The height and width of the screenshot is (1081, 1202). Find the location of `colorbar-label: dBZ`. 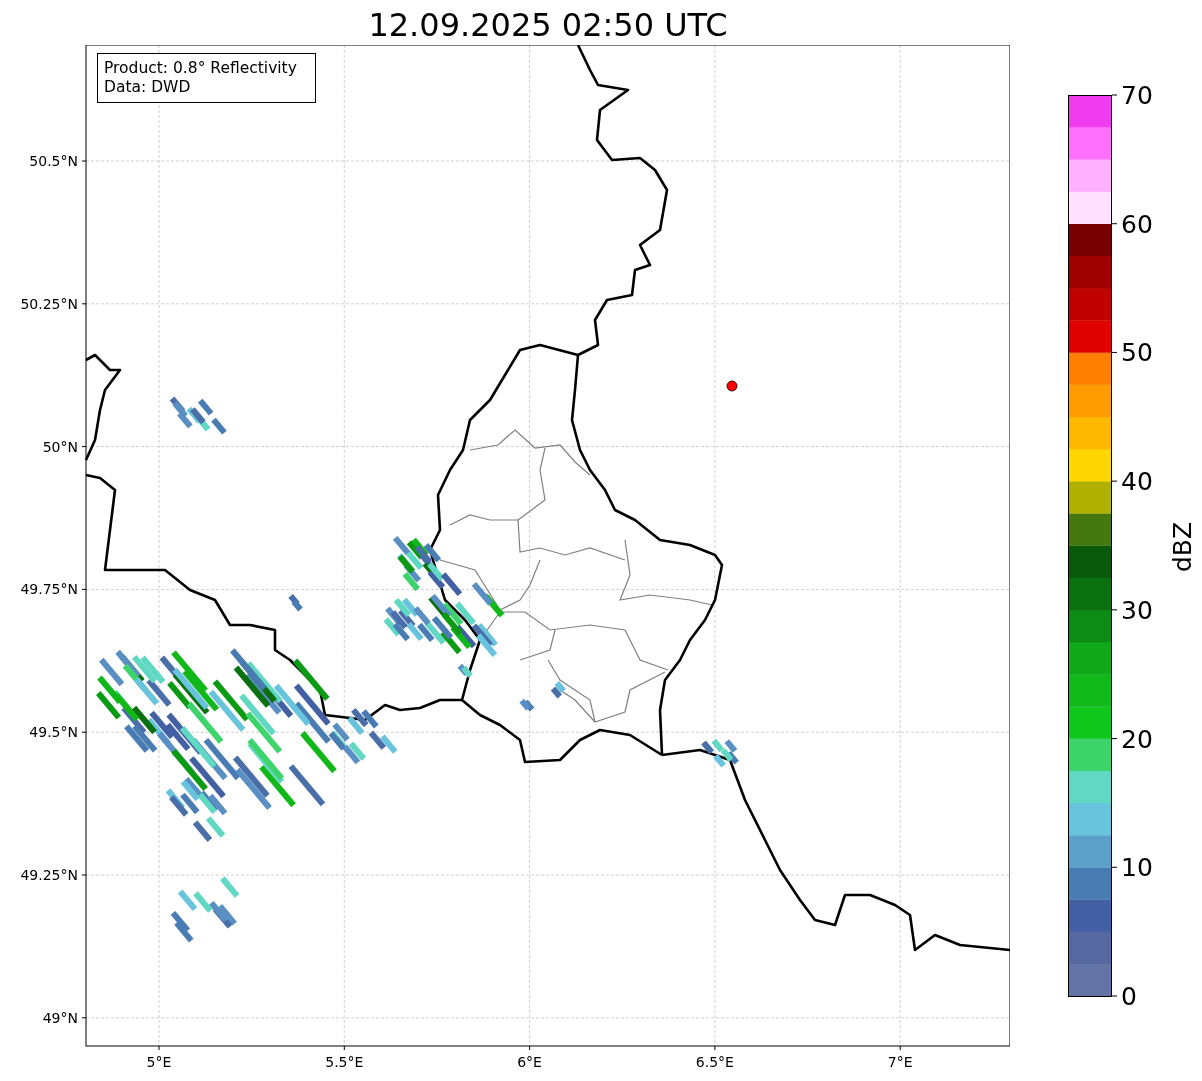

colorbar-label: dBZ is located at coordinates (1182, 547).